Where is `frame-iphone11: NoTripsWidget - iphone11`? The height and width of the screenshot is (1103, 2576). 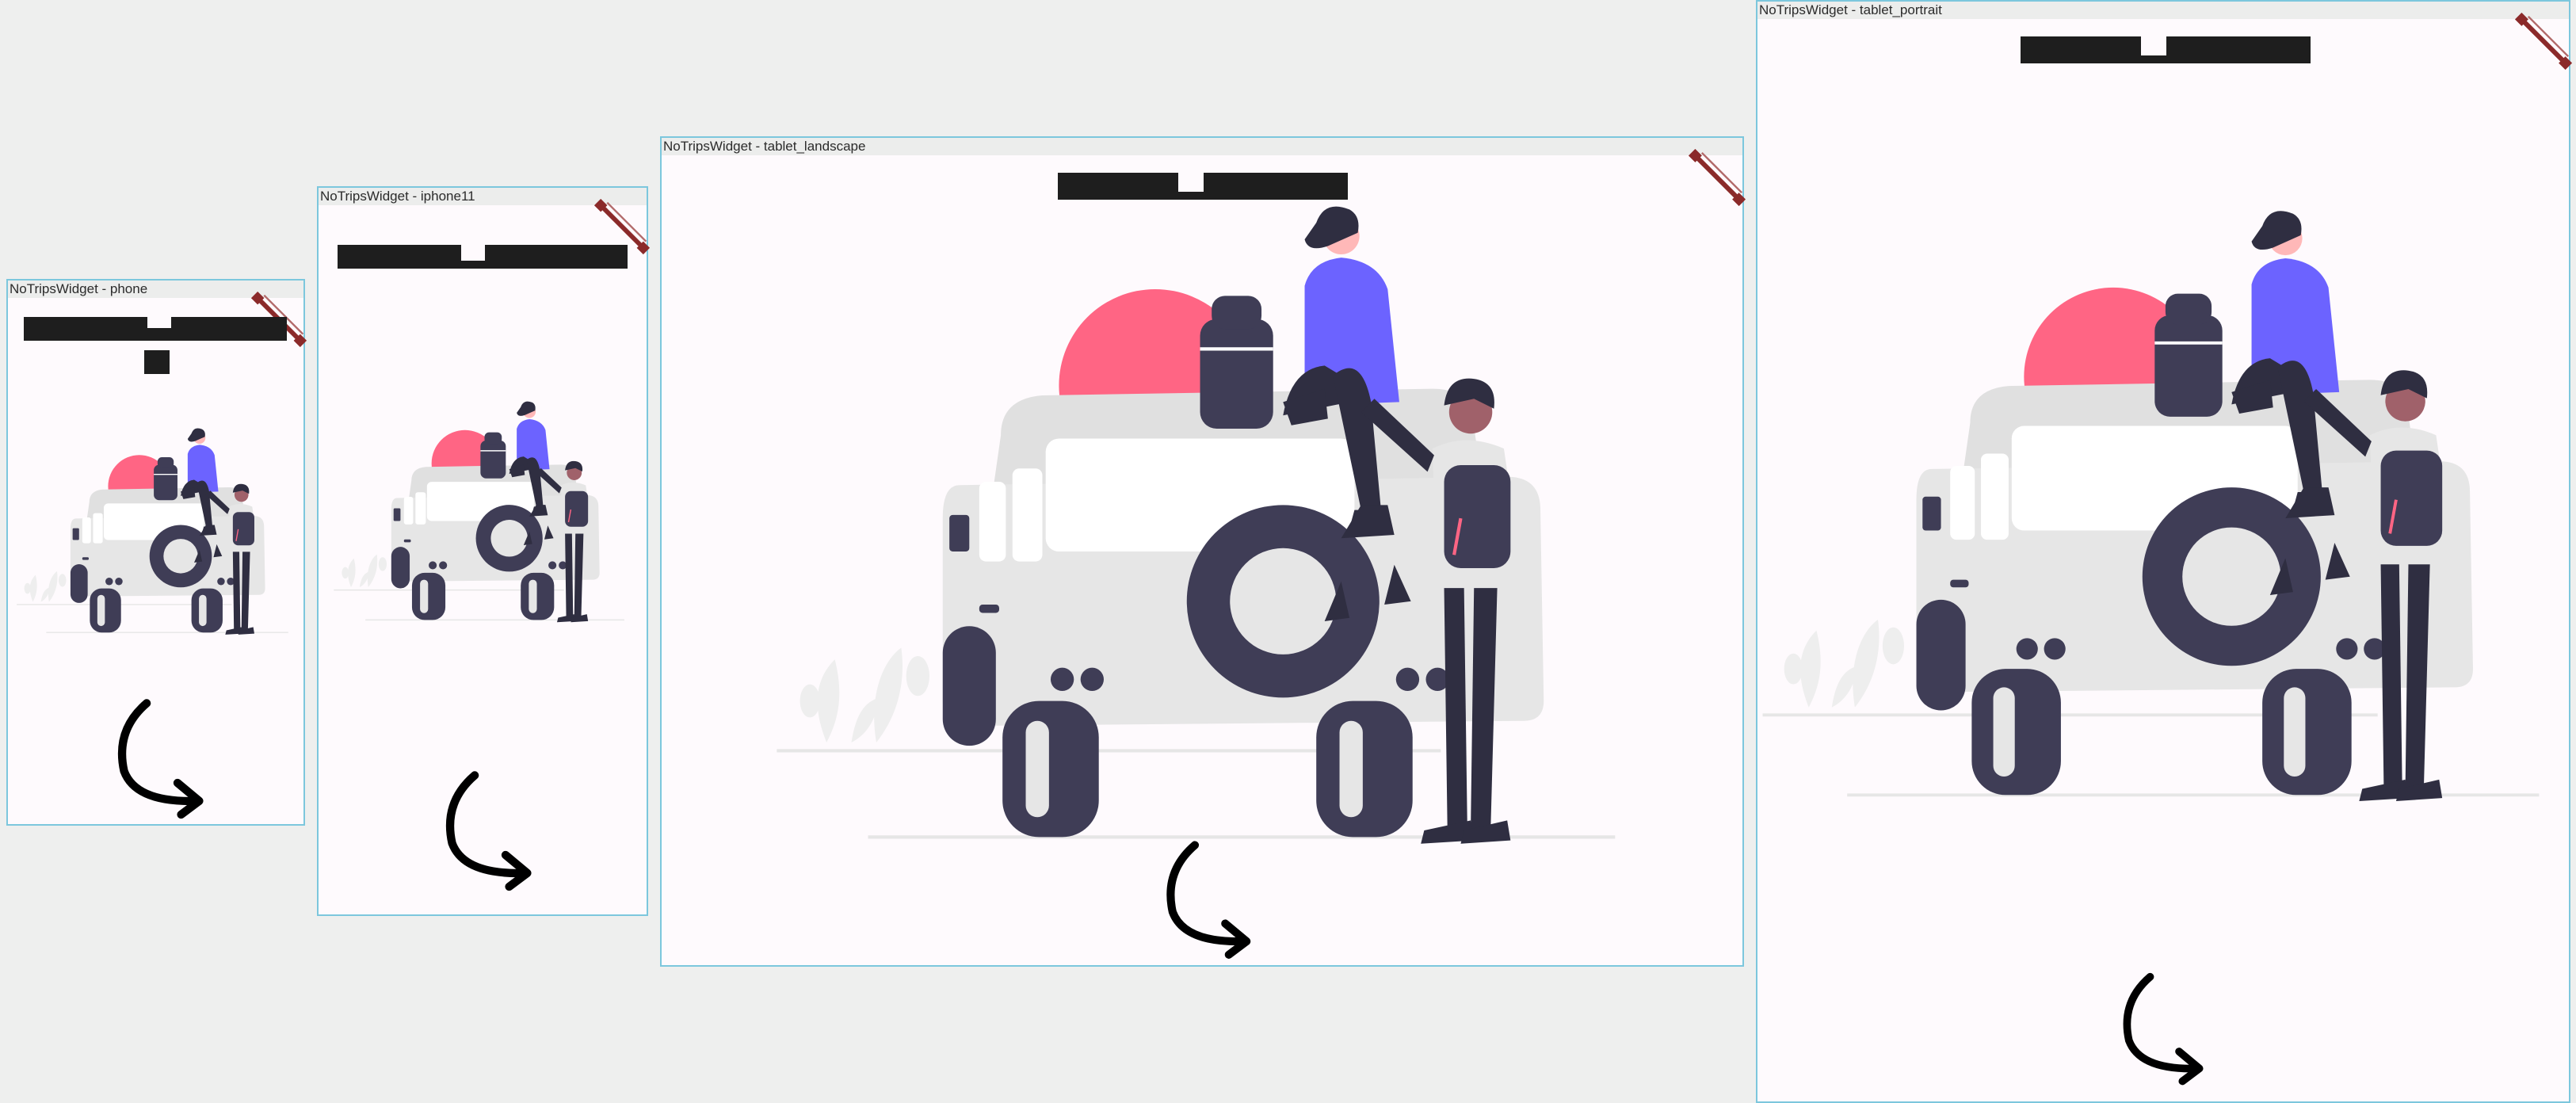 frame-iphone11: NoTripsWidget - iphone11 is located at coordinates (482, 551).